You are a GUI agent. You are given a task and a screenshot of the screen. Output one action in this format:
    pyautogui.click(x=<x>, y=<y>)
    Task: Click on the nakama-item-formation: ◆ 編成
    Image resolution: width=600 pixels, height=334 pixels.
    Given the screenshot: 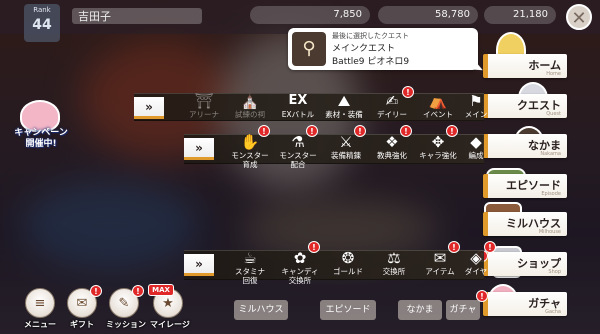 What is the action you would take?
    pyautogui.click(x=476, y=146)
    